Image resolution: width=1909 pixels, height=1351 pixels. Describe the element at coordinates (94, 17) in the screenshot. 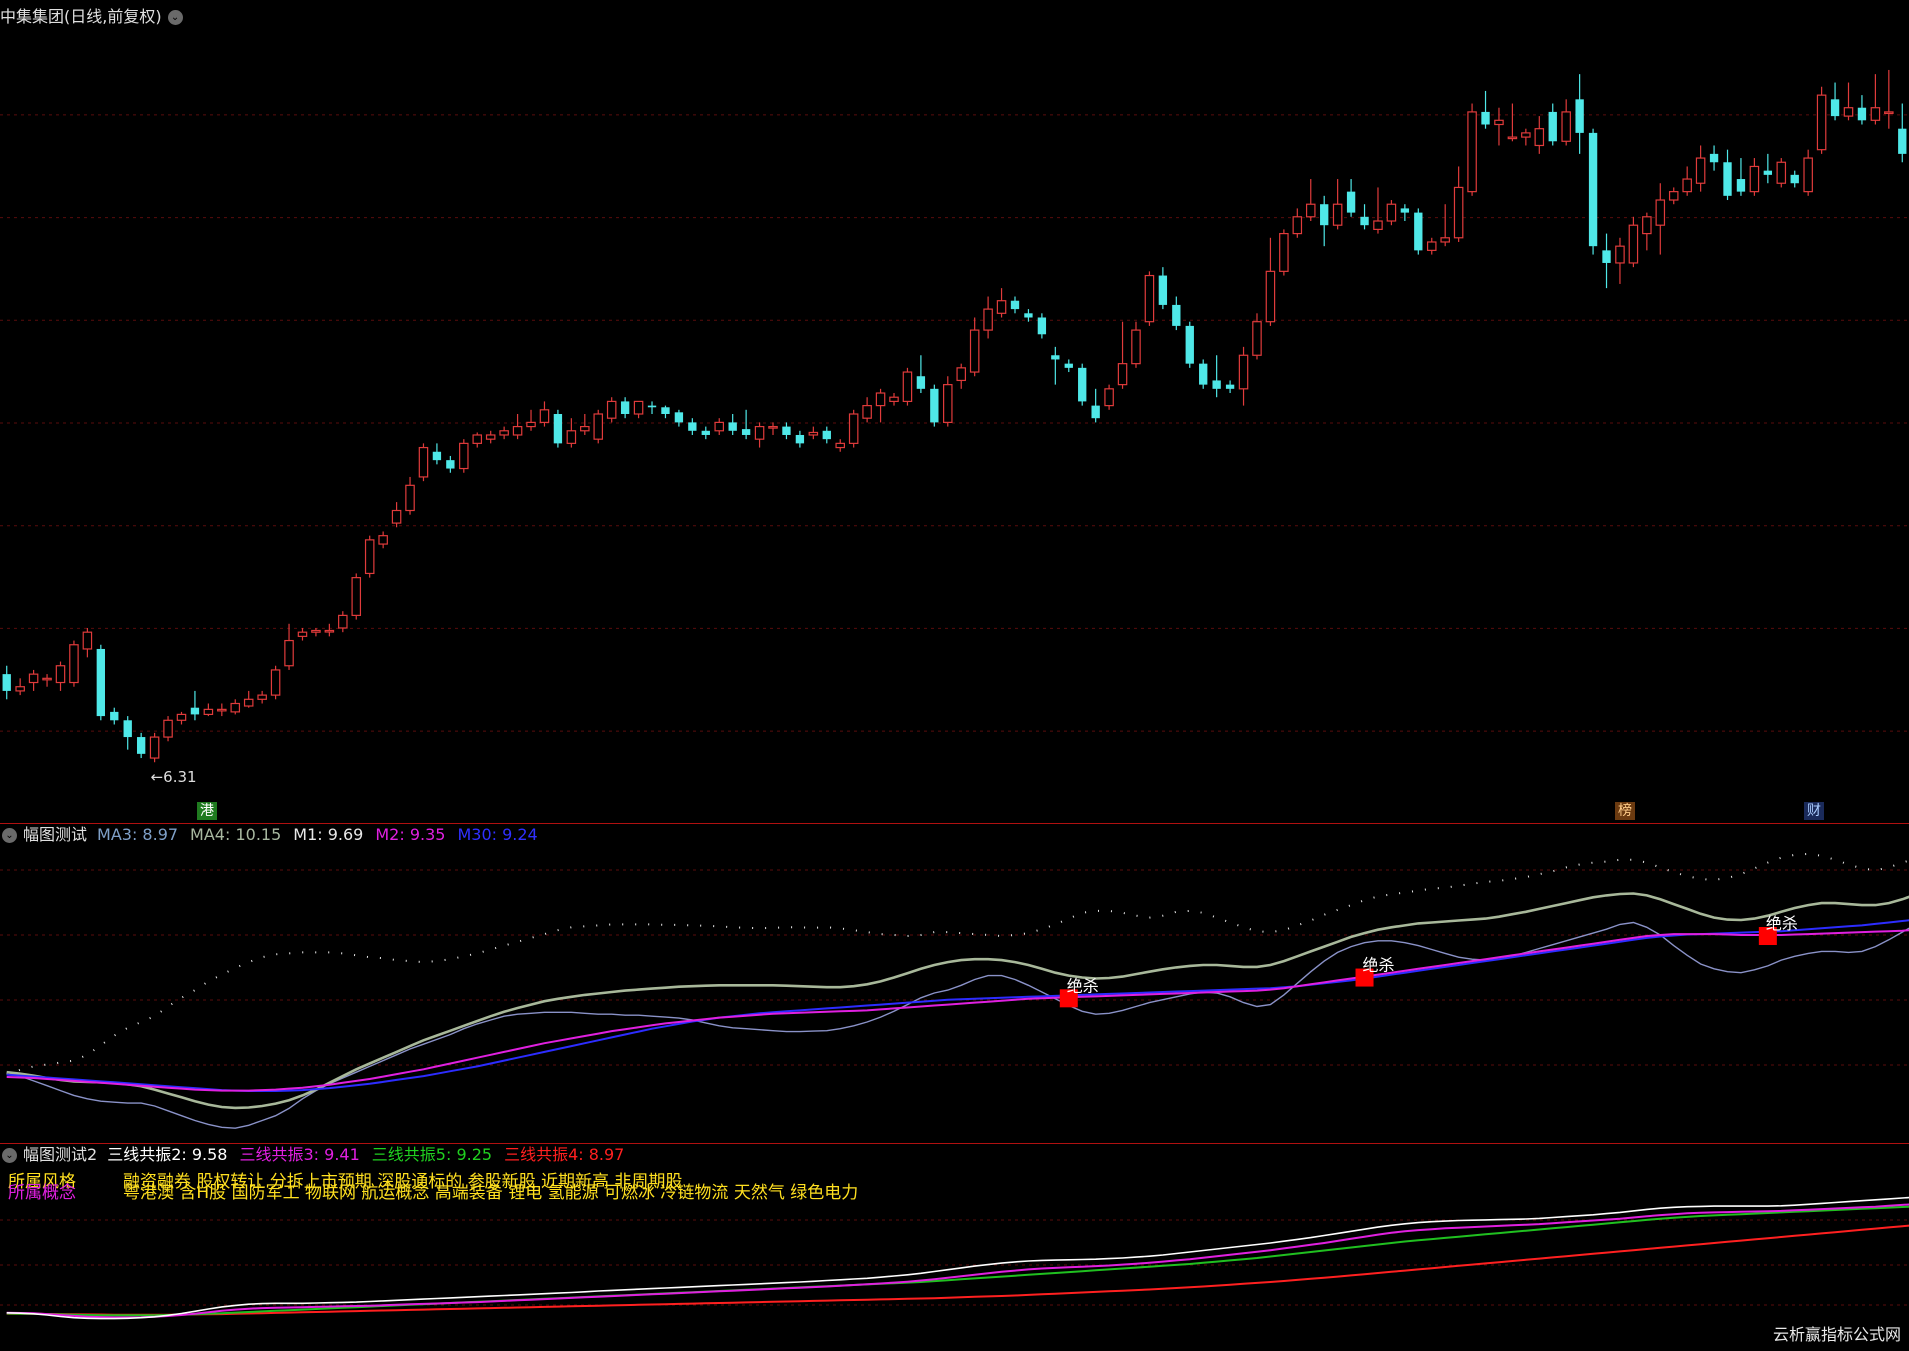

I see `main-pane-header: 中集集团(日线,前复权) ⌄` at that location.